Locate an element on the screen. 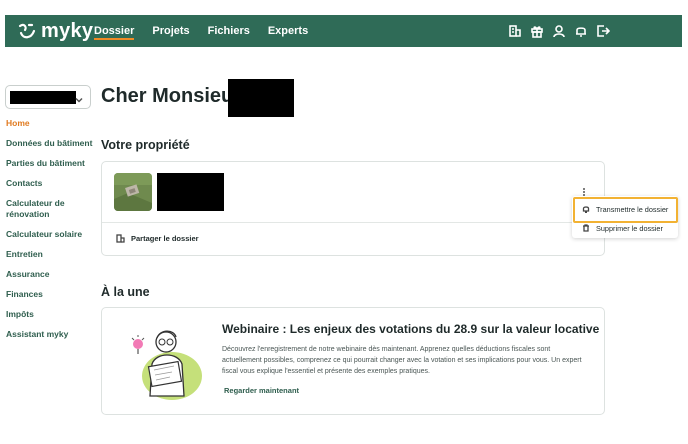 This screenshot has height=444, width=688. redacted-user-name is located at coordinates (261, 98).